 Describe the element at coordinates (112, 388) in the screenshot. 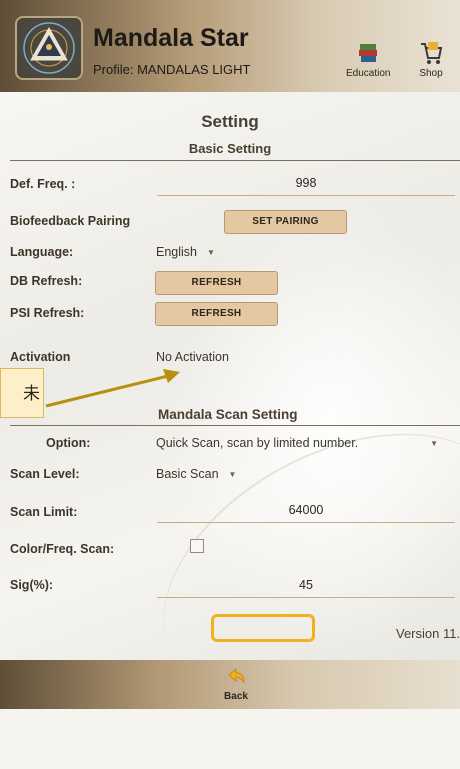

I see `annotation-arrow-icon` at that location.